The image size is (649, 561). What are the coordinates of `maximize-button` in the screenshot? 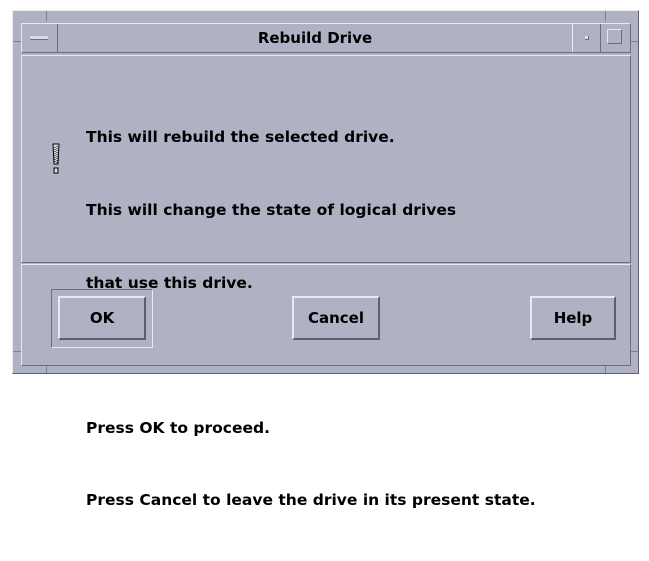 It's located at (615, 38).